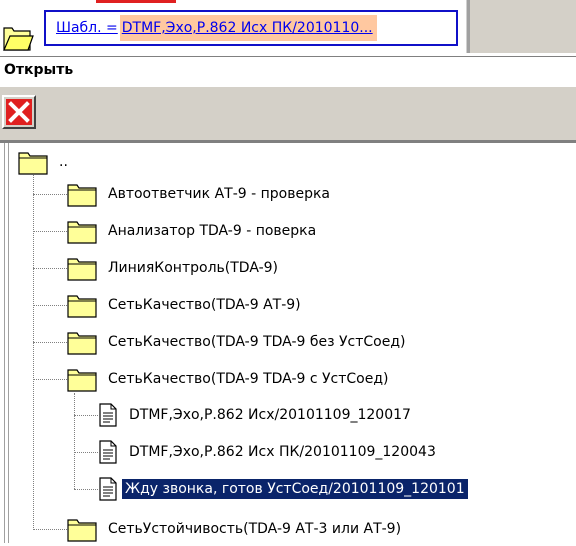 Image resolution: width=576 pixels, height=546 pixels. I want to click on open-panel-header: Открыть, so click(288, 71).